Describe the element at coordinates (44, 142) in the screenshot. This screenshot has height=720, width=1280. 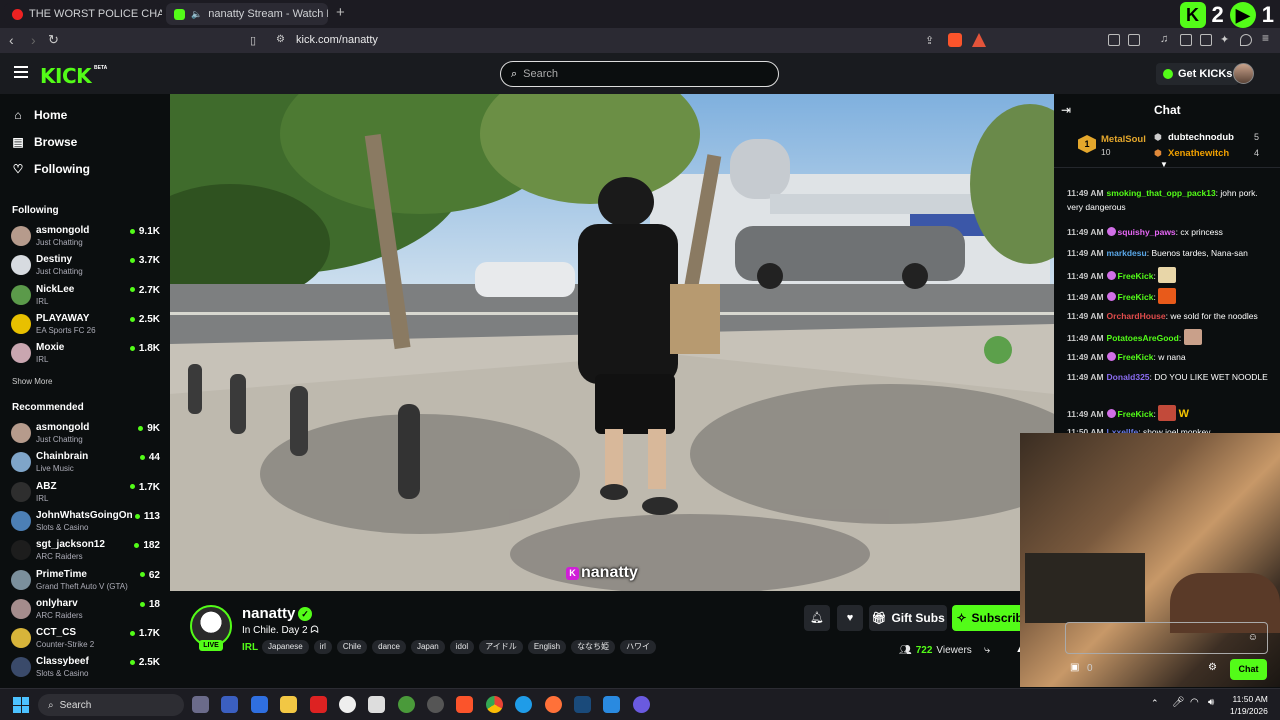
I see `sidebar-item-browse: ▤ Browse` at that location.